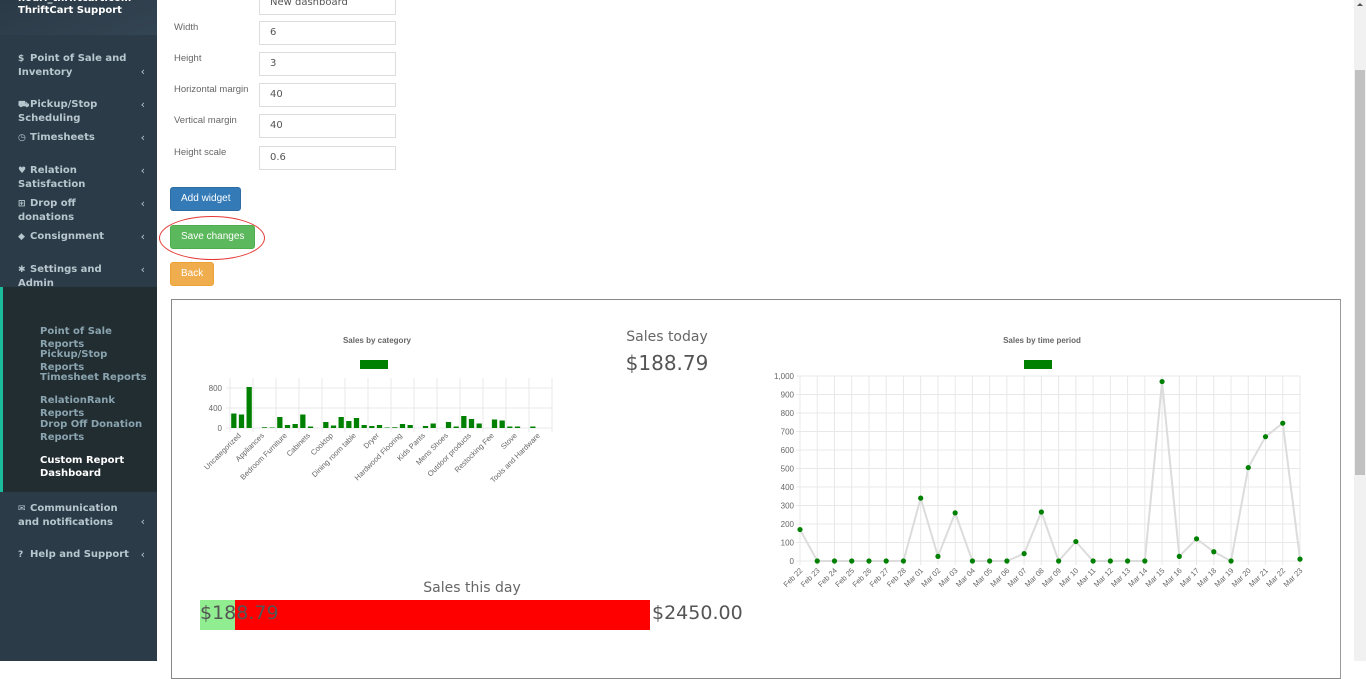 This screenshot has height=679, width=1366. What do you see at coordinates (1360, 272) in the screenshot?
I see `scrollbar-thumb` at bounding box center [1360, 272].